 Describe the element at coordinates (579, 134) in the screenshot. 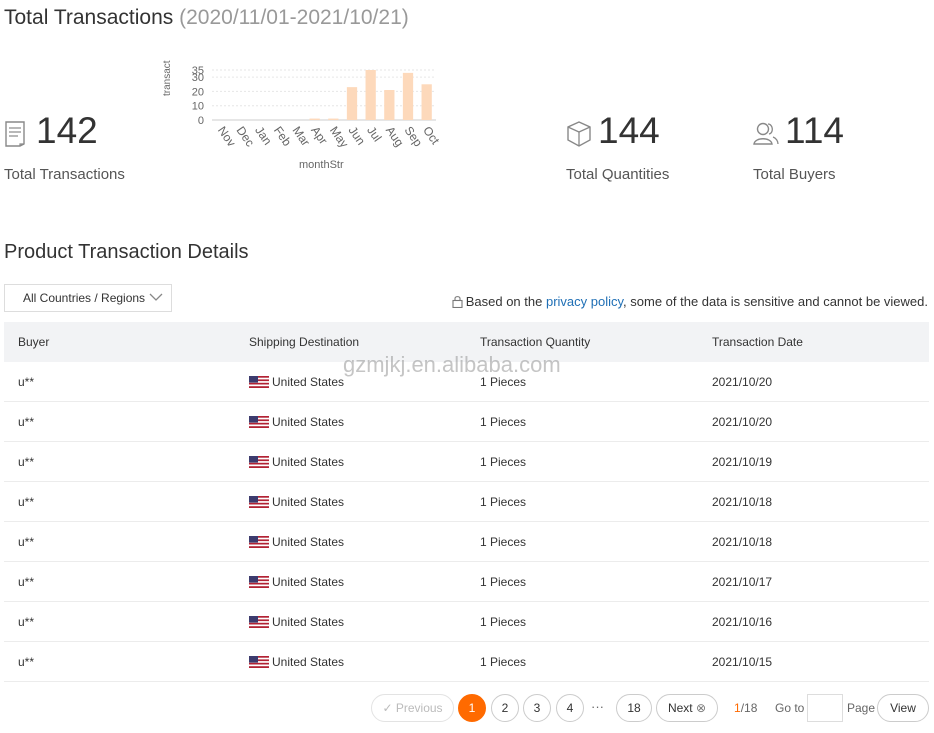

I see `box-icon` at that location.